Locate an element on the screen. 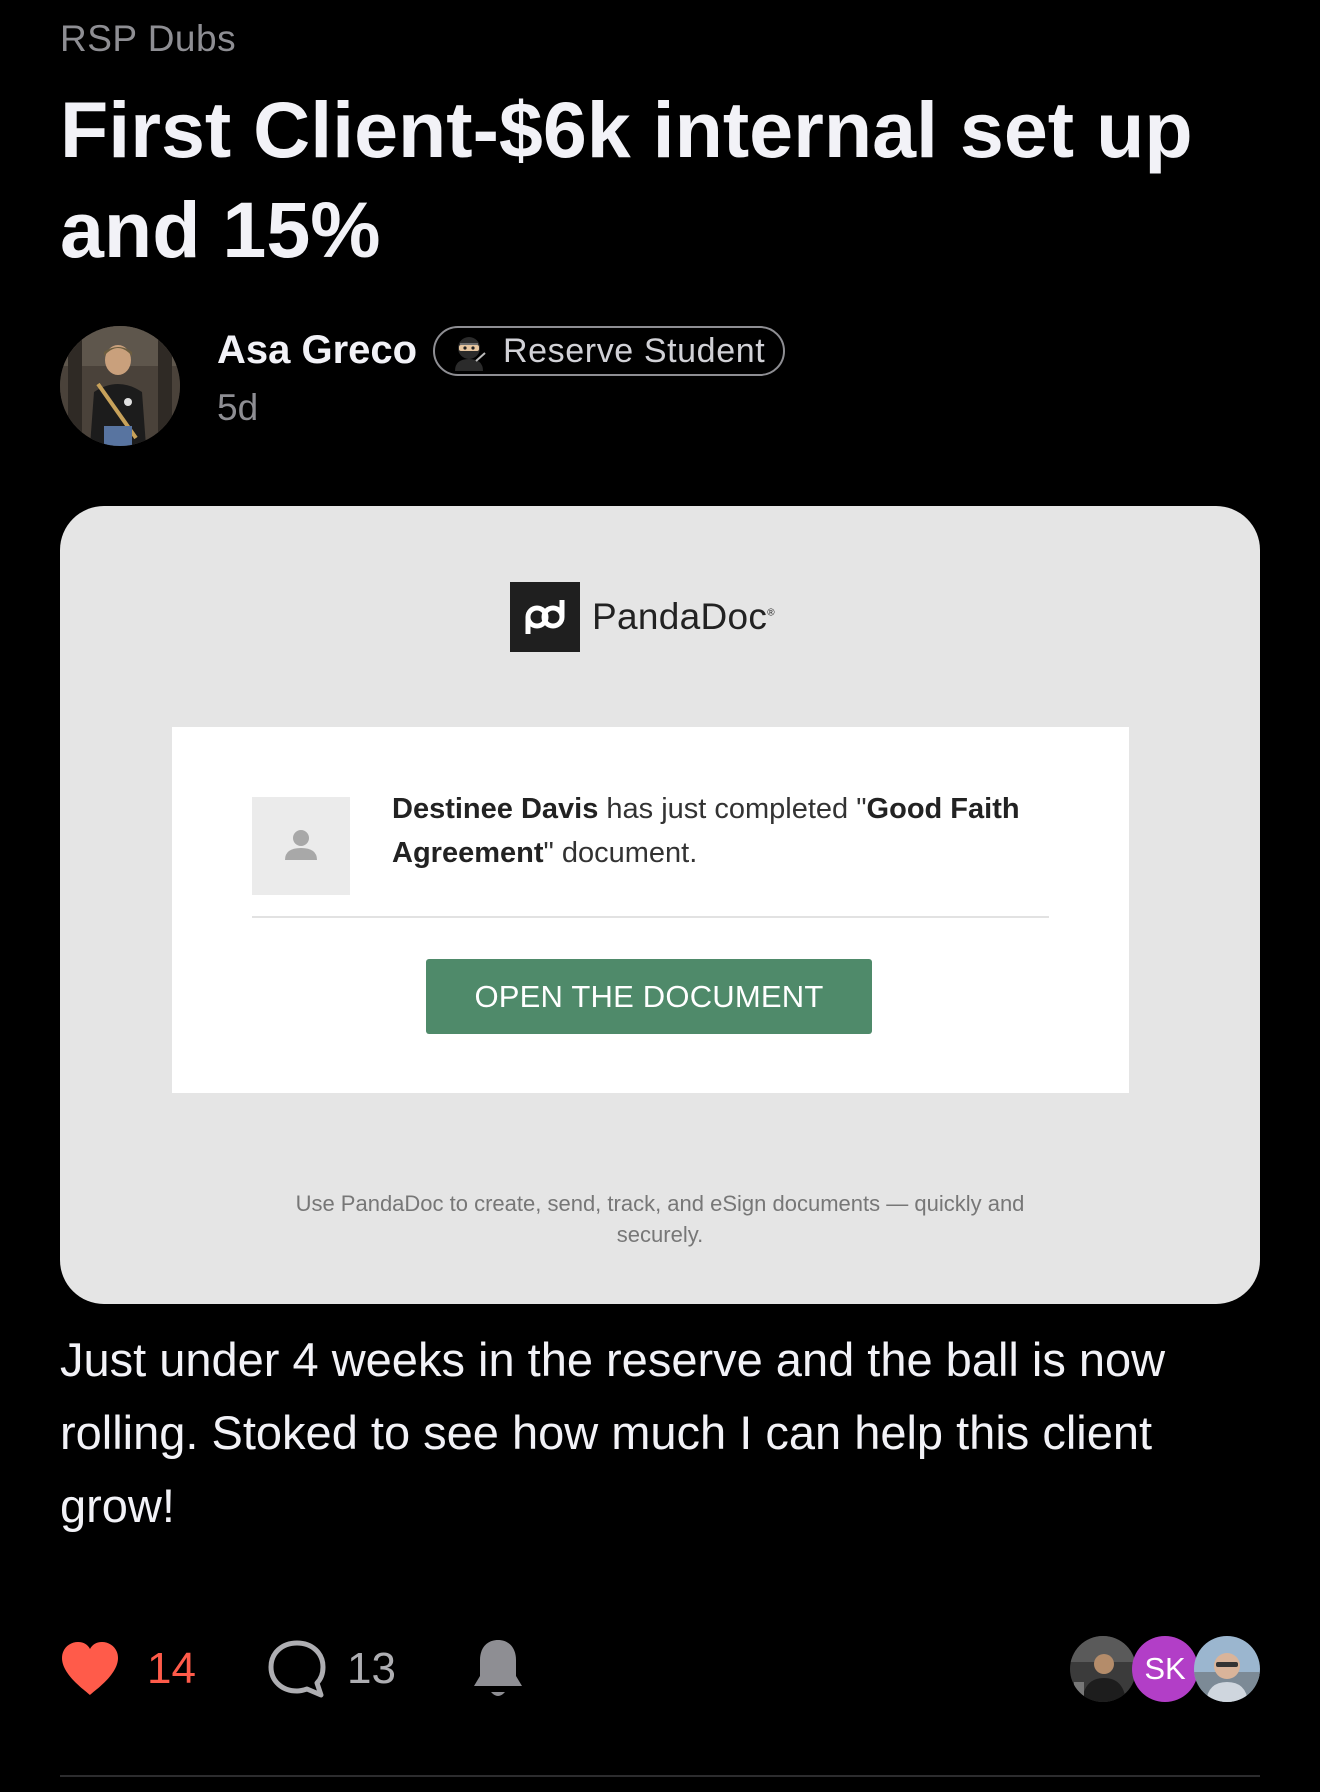  ninja-icon is located at coordinates (470, 354).